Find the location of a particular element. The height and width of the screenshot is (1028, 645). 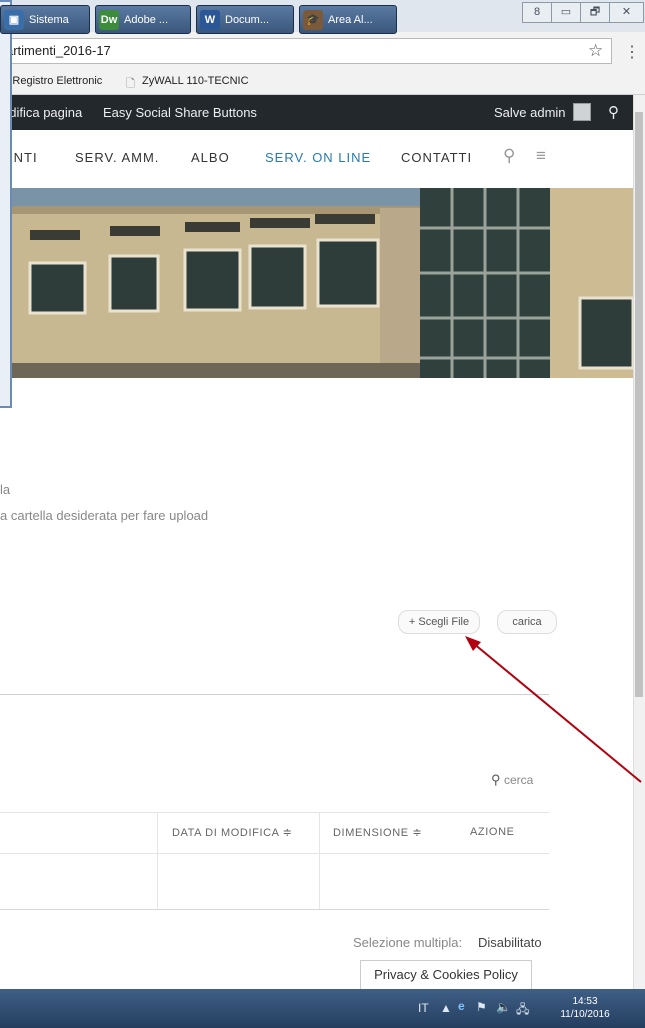

clock: 14:53 11/10/2016 is located at coordinates (585, 1008).